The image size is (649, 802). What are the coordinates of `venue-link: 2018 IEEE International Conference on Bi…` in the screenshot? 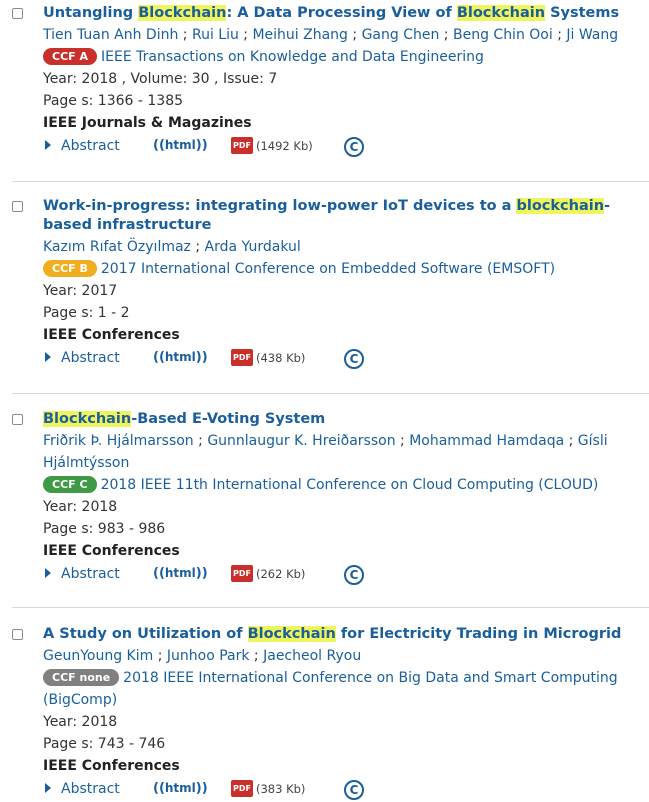 It's located at (330, 689).